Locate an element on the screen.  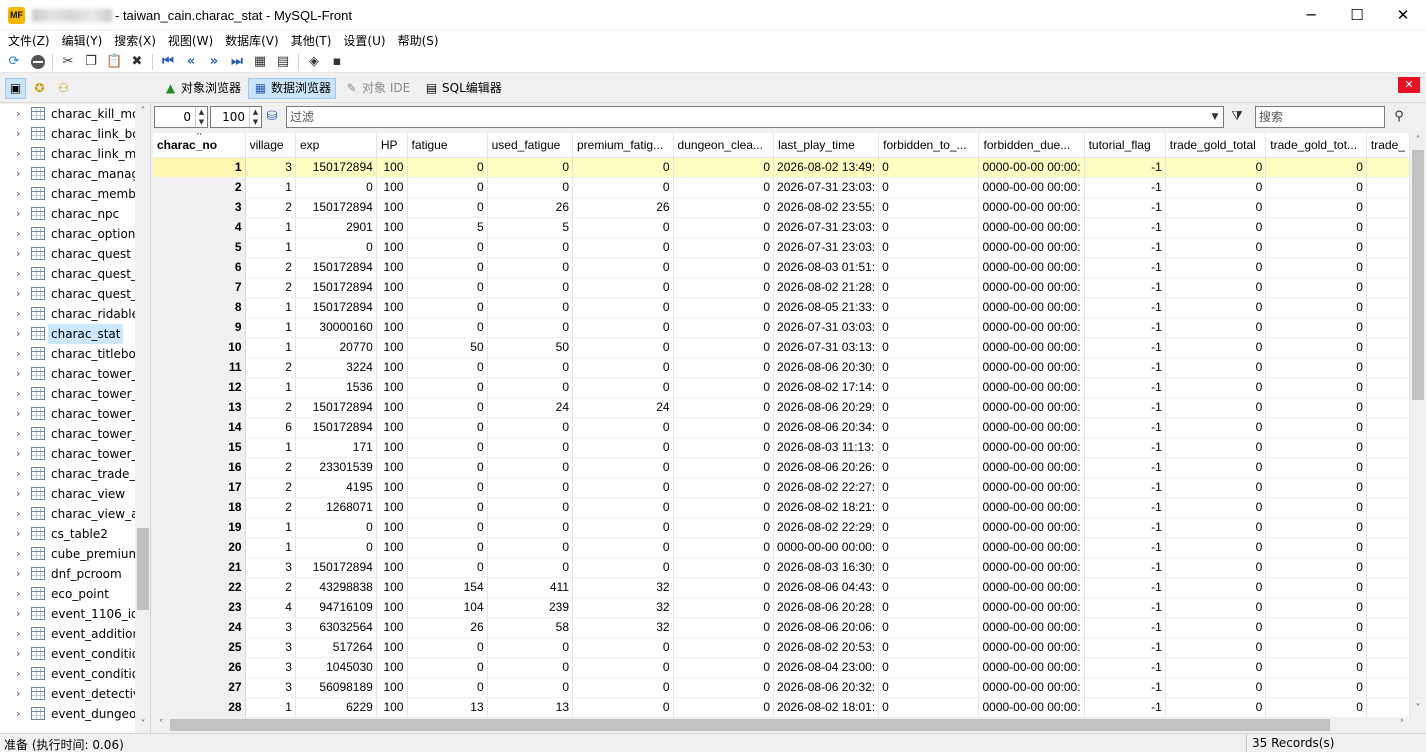
stop-icon is located at coordinates (38, 62).